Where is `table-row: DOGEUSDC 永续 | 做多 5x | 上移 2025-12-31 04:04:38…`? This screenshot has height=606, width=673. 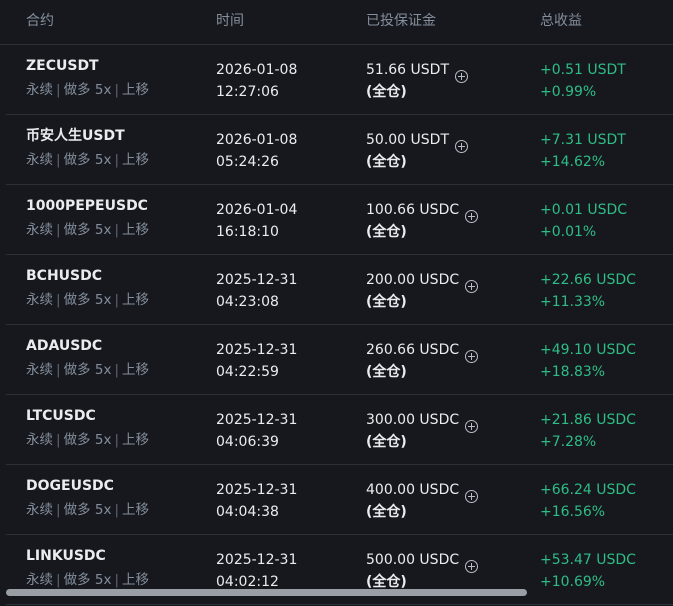
table-row: DOGEUSDC 永续 | 做多 5x | 上移 2025-12-31 04:04:38… is located at coordinates (339, 500).